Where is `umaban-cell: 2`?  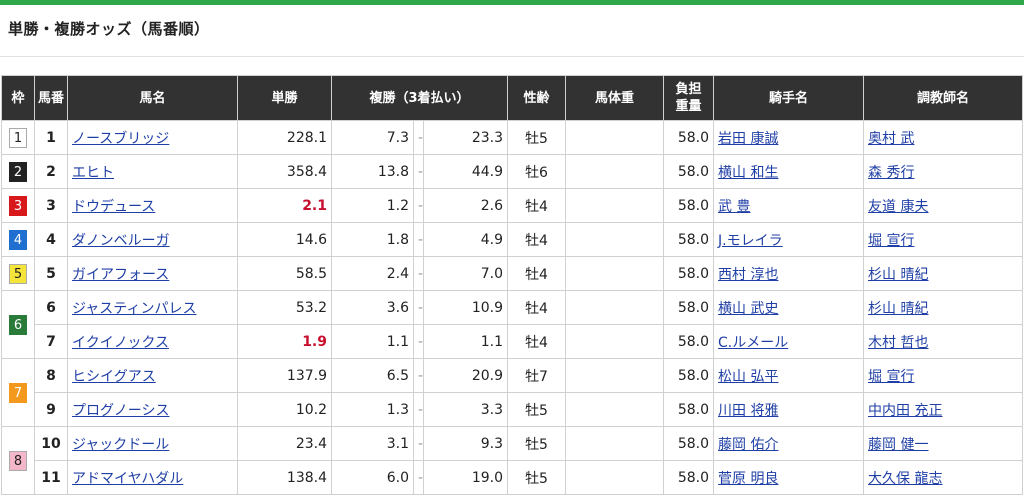 umaban-cell: 2 is located at coordinates (51, 171).